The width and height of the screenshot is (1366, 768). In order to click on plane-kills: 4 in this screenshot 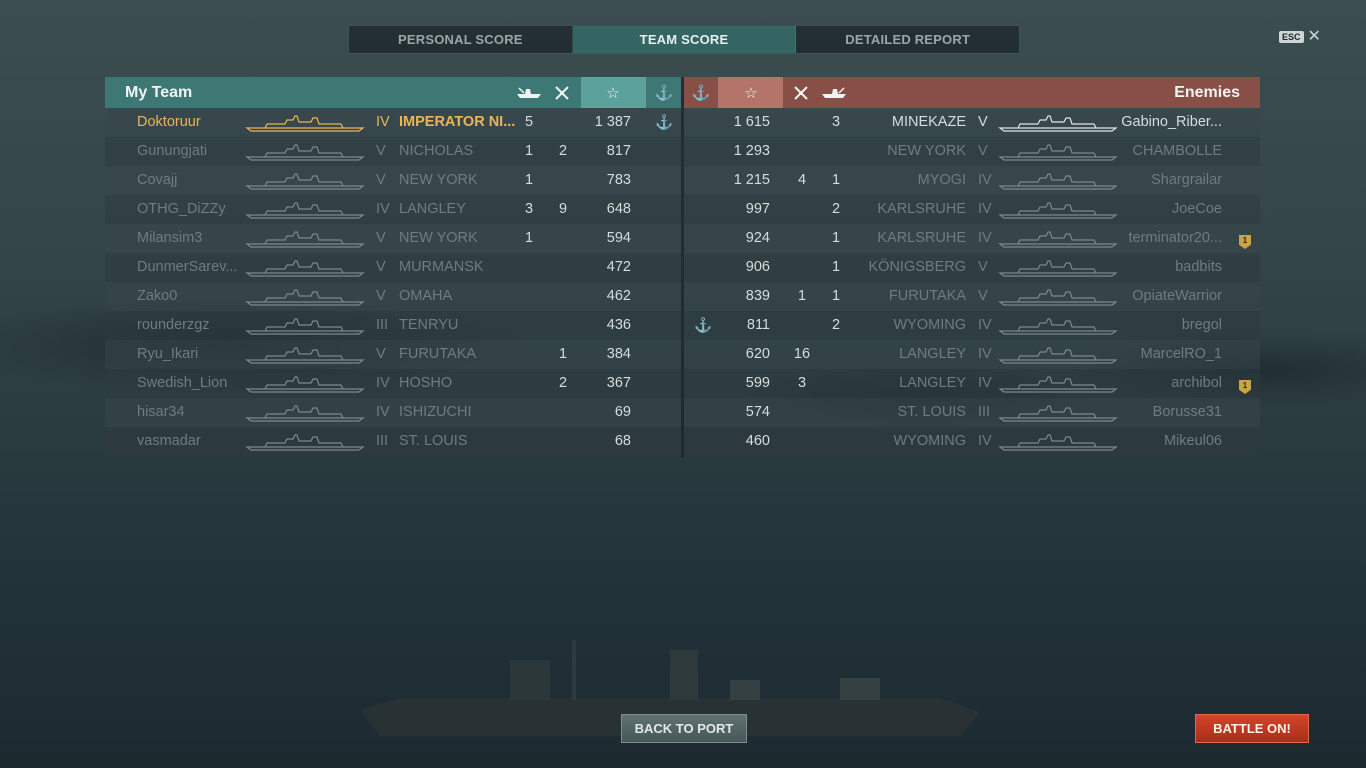, I will do `click(802, 180)`.